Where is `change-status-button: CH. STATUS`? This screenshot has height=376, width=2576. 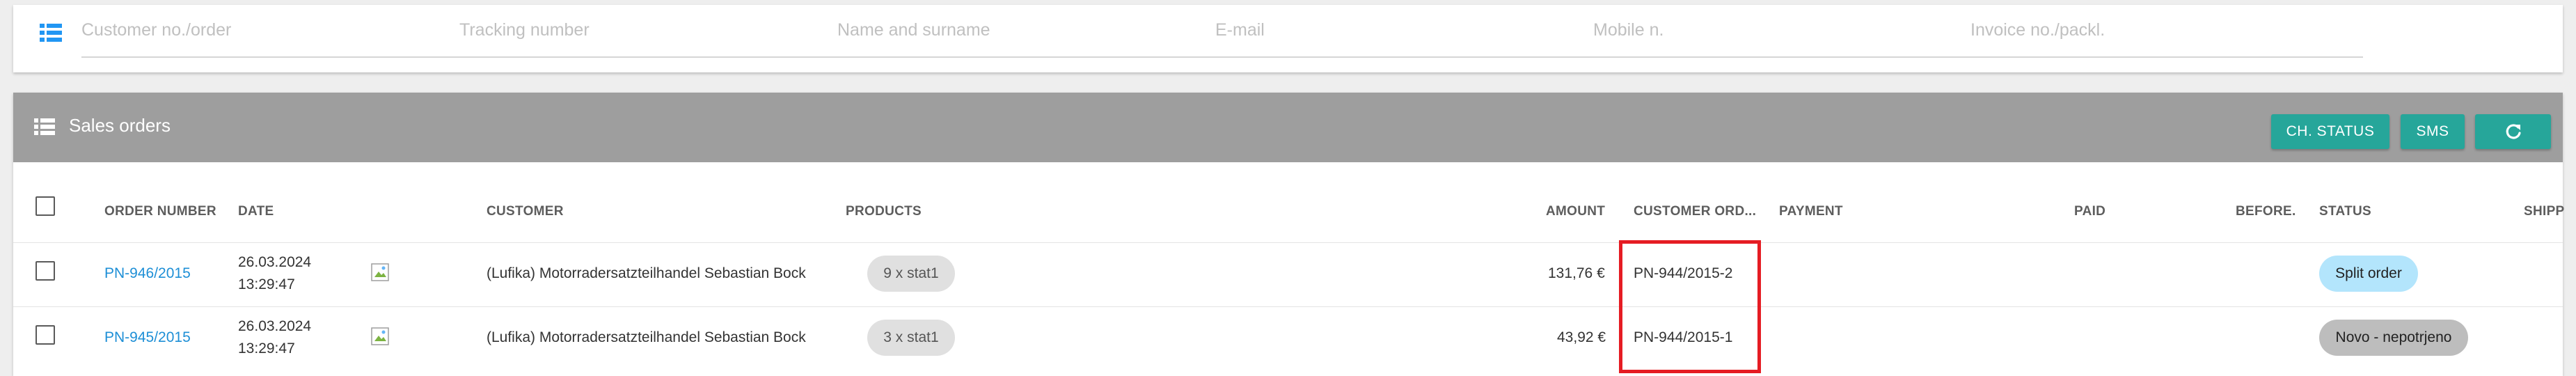 change-status-button: CH. STATUS is located at coordinates (2330, 131).